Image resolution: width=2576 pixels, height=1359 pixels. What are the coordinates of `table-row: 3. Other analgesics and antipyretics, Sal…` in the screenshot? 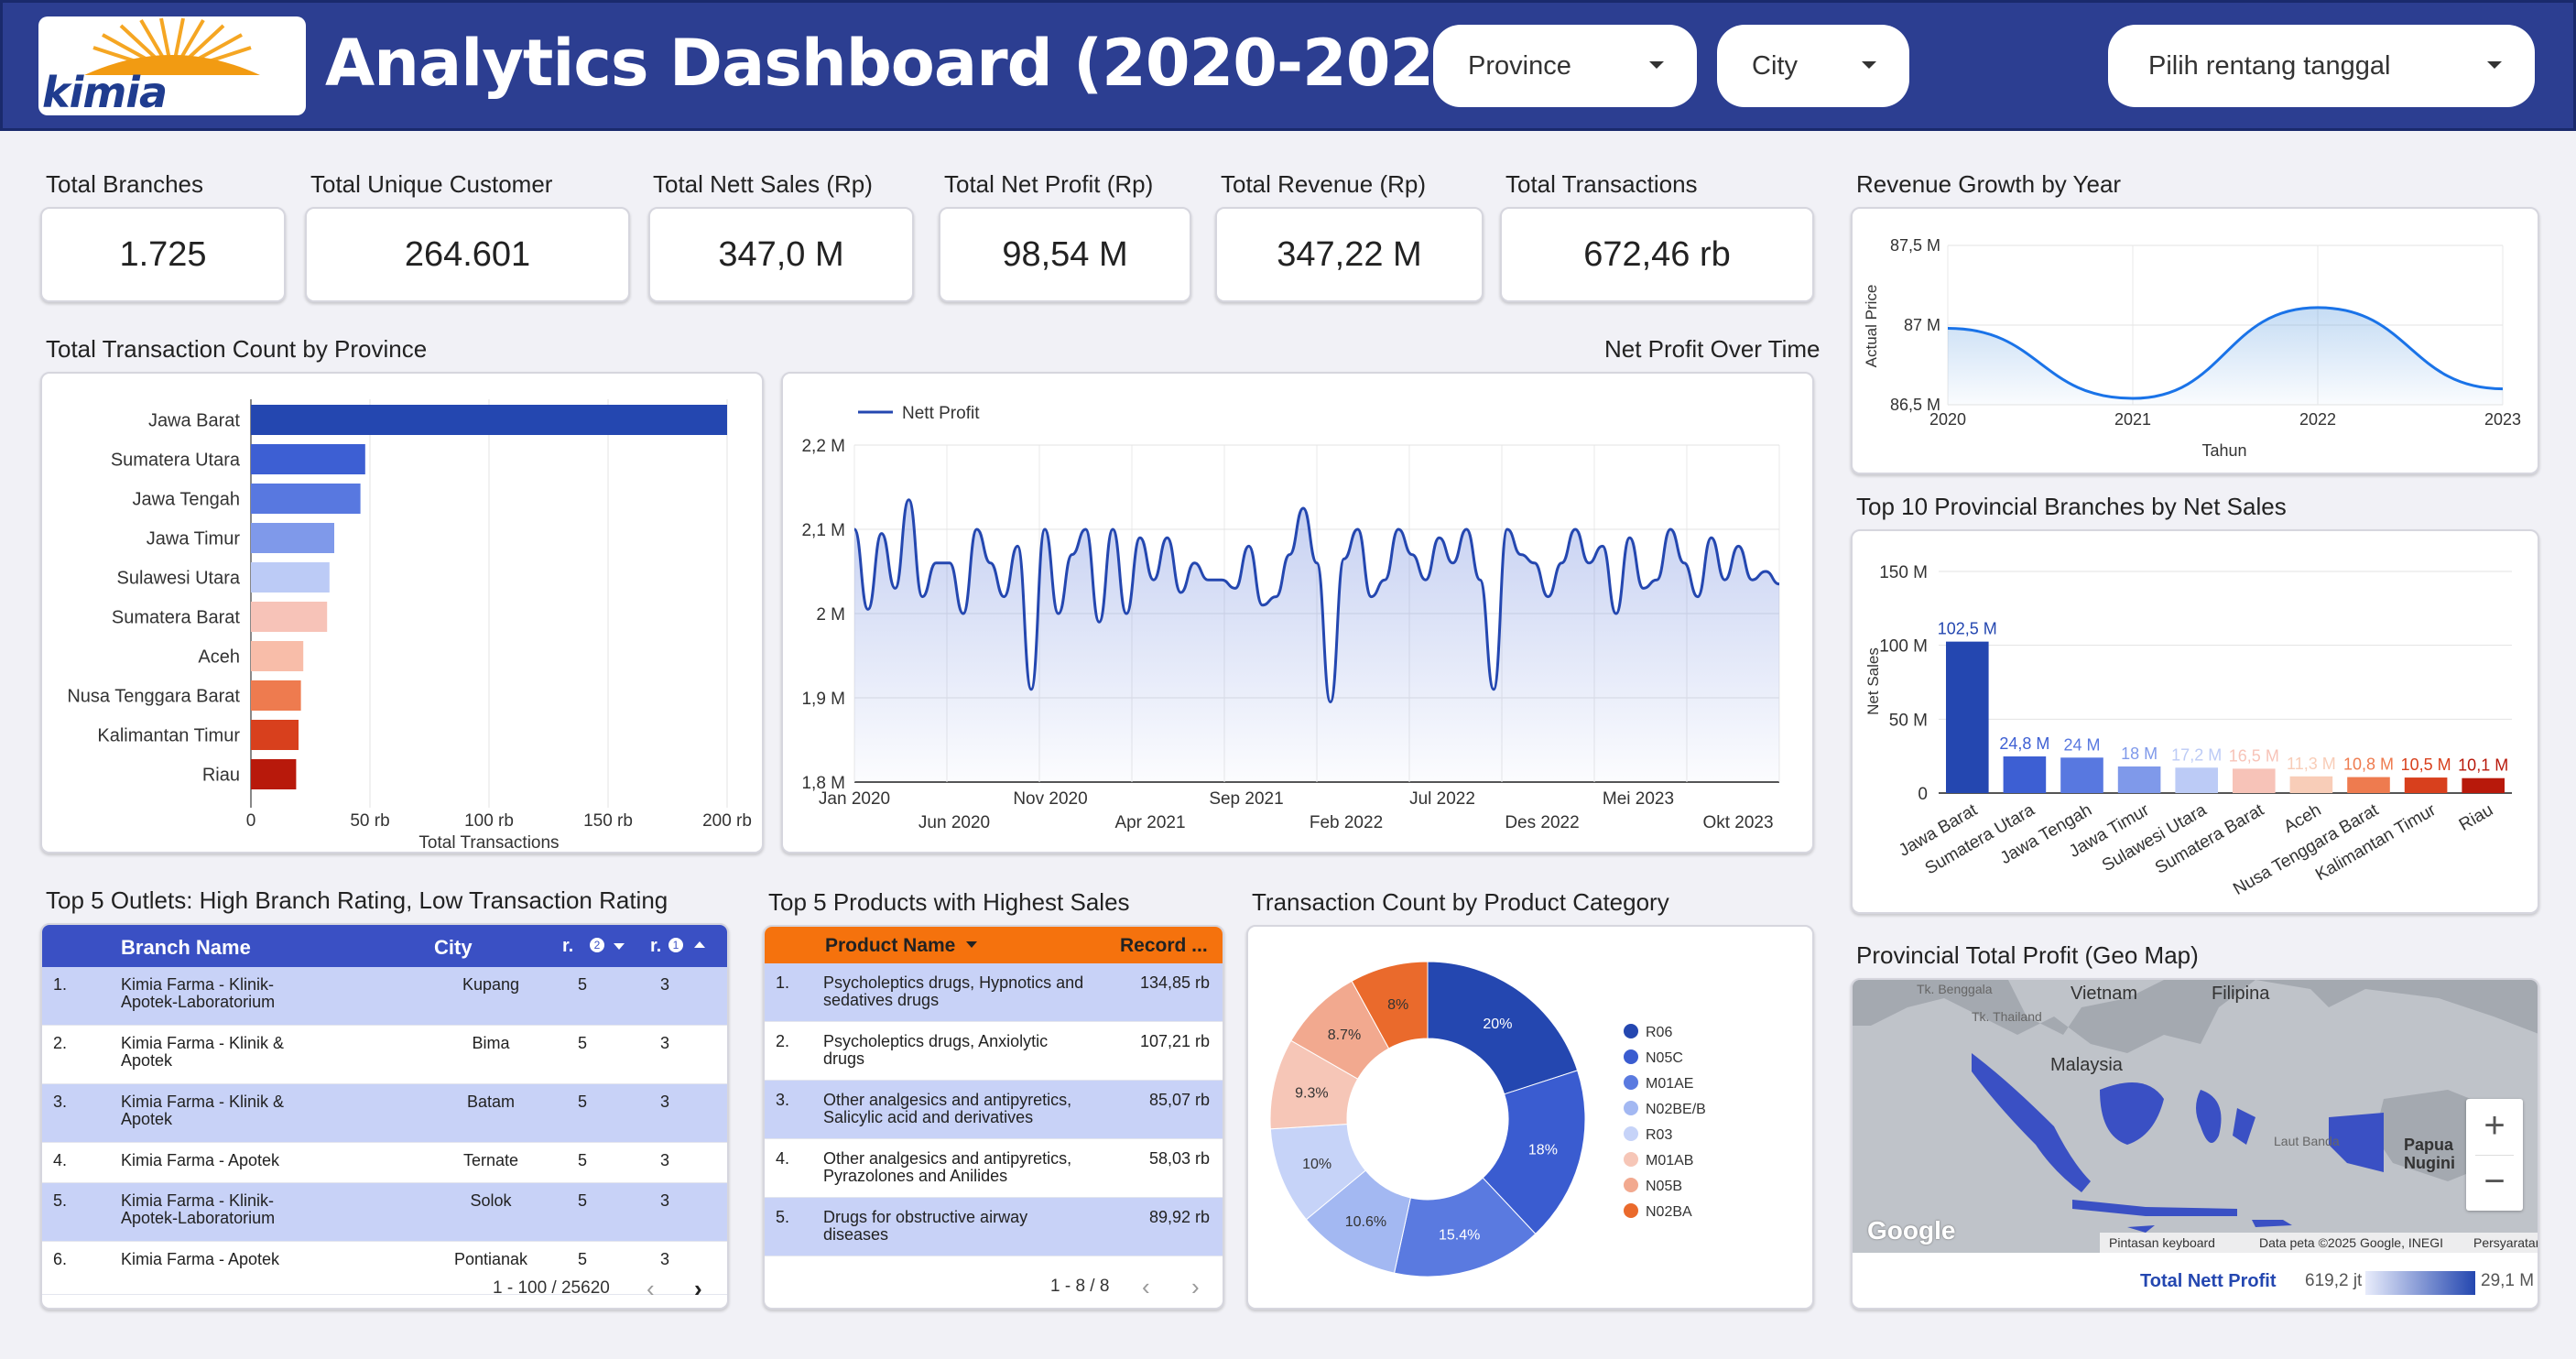 It's located at (994, 1110).